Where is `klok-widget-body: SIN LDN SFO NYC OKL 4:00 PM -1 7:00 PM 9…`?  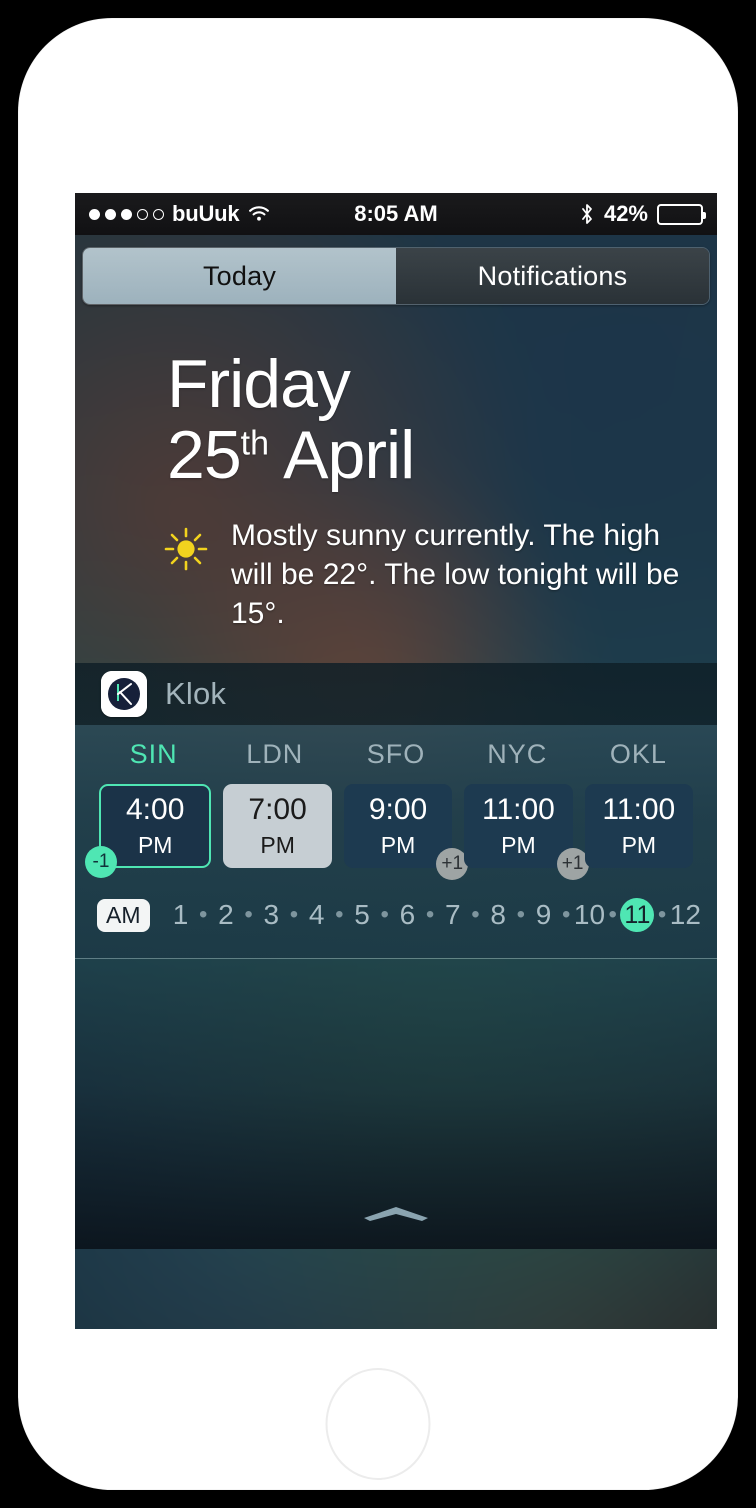
klok-widget-body: SIN LDN SFO NYC OKL 4:00 PM -1 7:00 PM 9… is located at coordinates (396, 842).